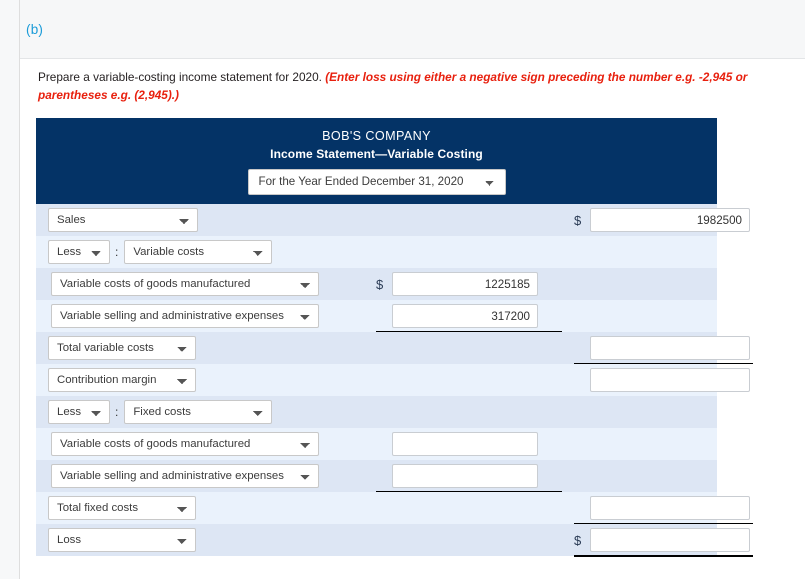  I want to click on less-add-select-fixed: Less, so click(79, 412).